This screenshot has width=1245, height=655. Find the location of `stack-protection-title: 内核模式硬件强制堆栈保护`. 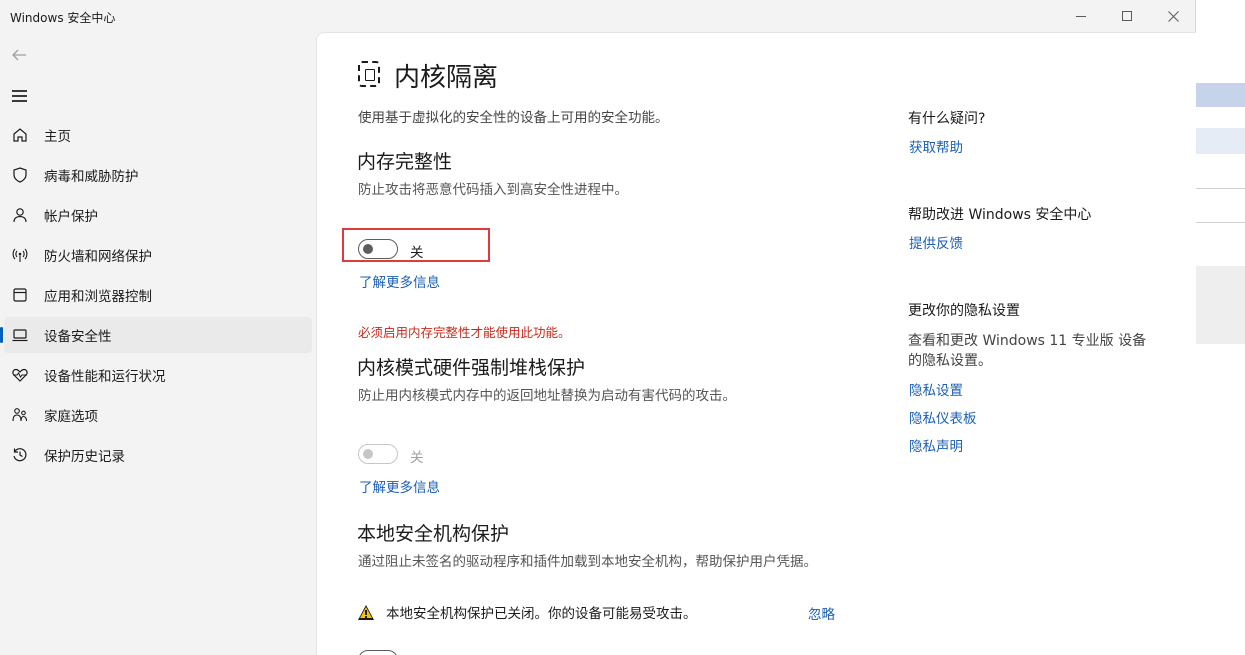

stack-protection-title: 内核模式硬件强制堆栈保护 is located at coordinates (471, 368).